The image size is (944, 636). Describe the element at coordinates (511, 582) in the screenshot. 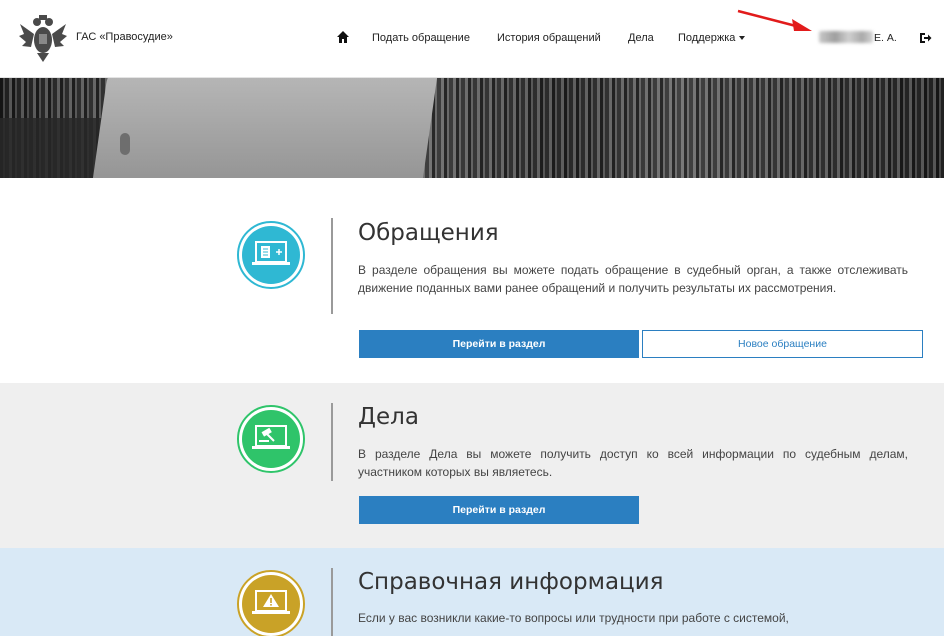

I see `info-title: Справочная информация` at that location.